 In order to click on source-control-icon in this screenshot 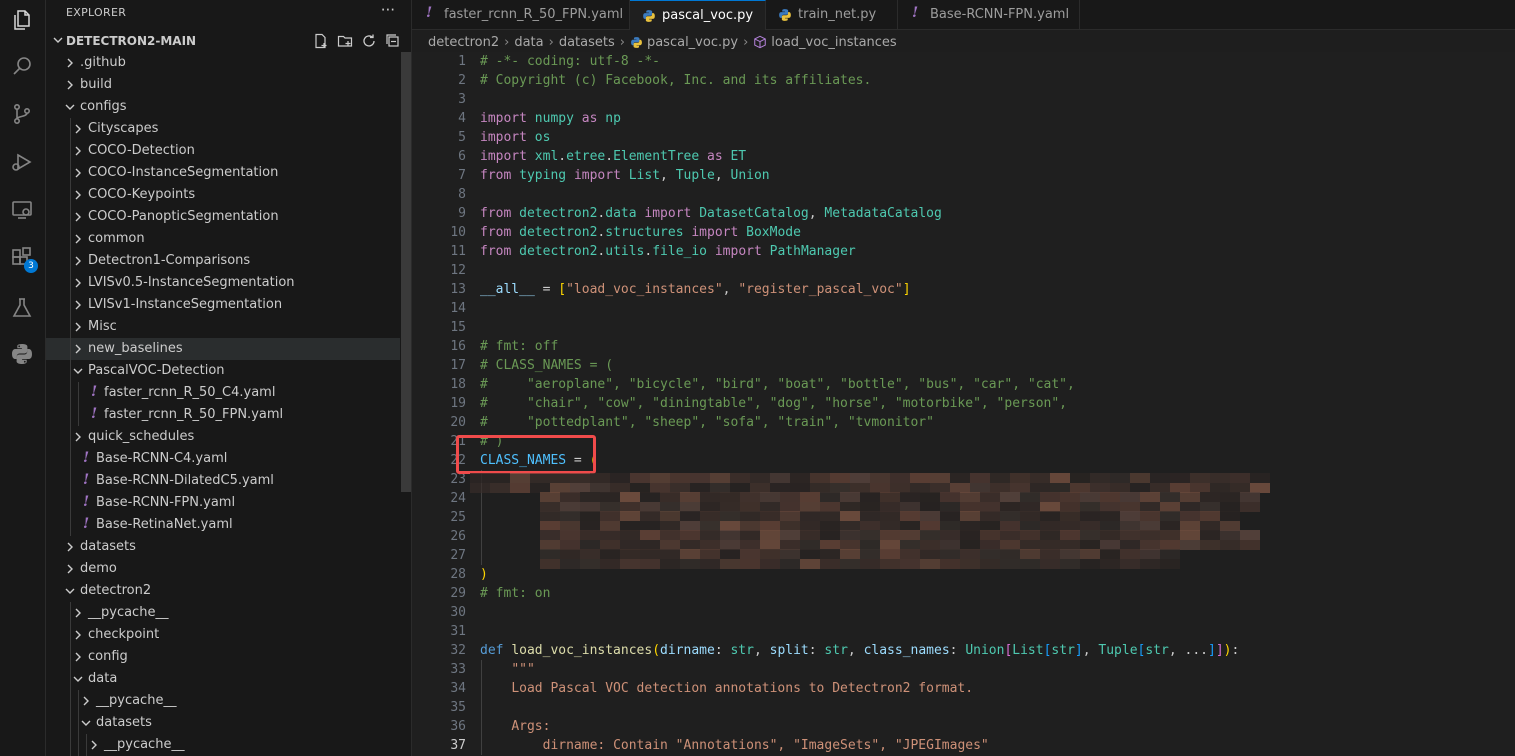, I will do `click(22, 114)`.